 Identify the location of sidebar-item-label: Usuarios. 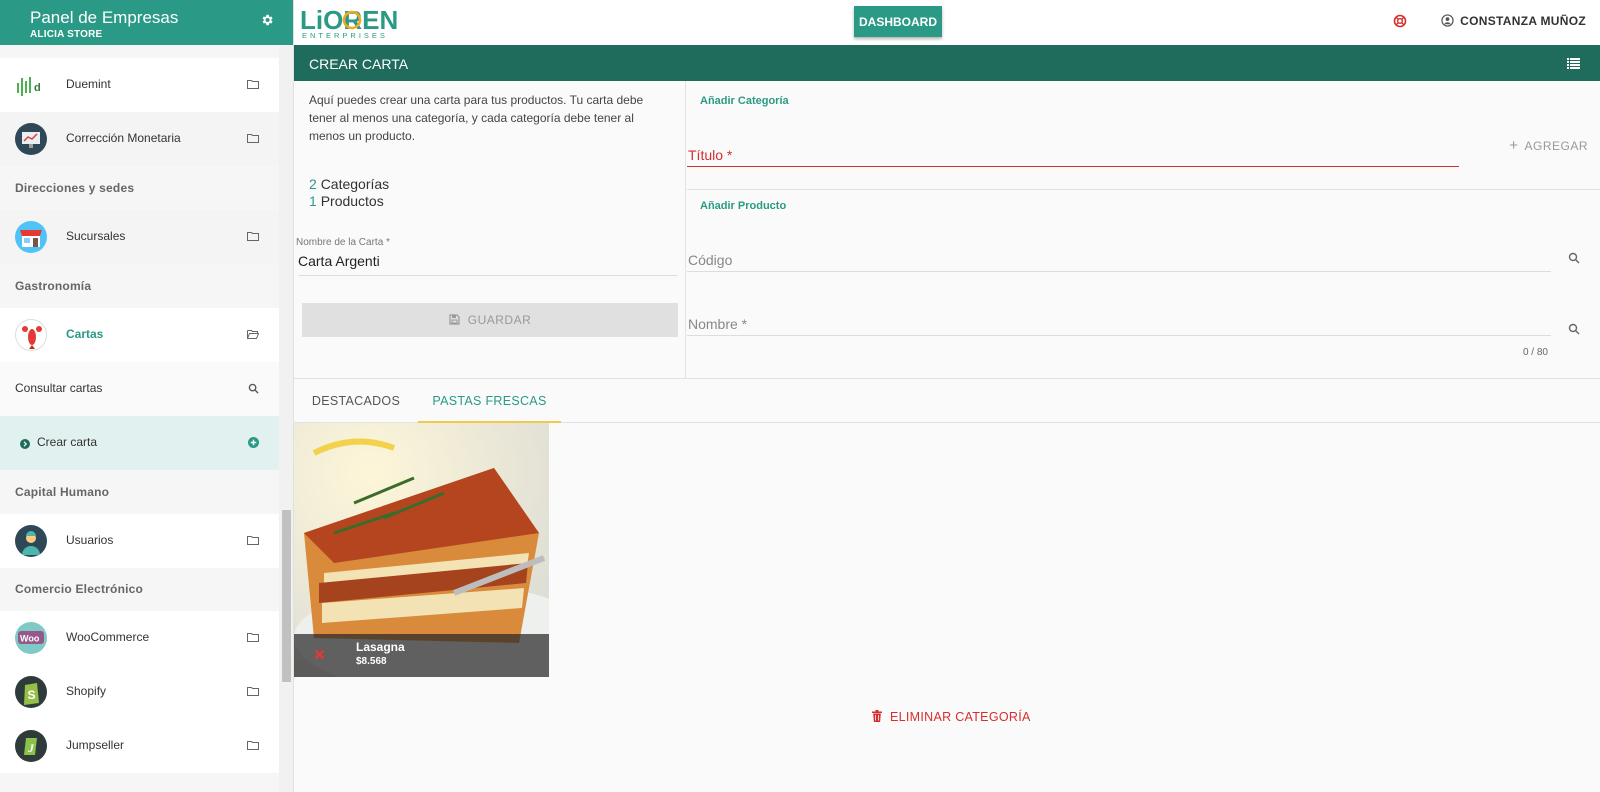
(90, 540).